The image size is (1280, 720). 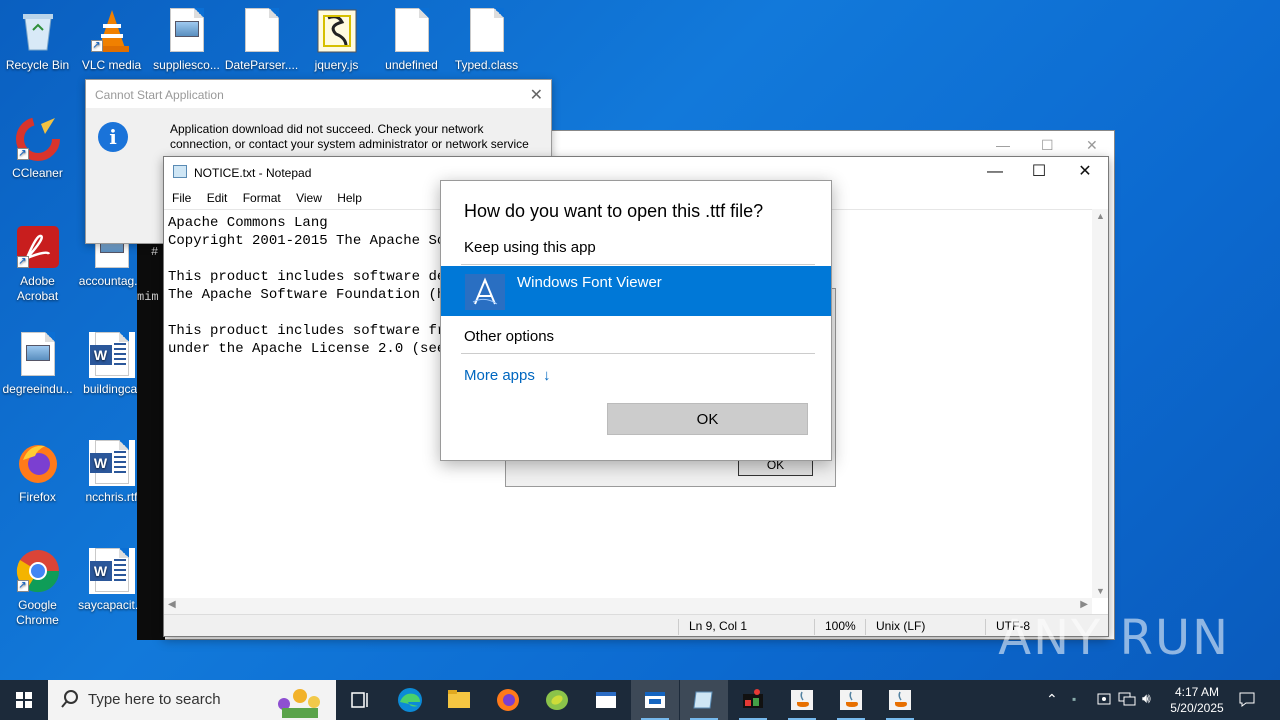 I want to click on desktop-icon-adobe-acrobat: ↗ Adobe Acrobat, so click(x=37, y=264).